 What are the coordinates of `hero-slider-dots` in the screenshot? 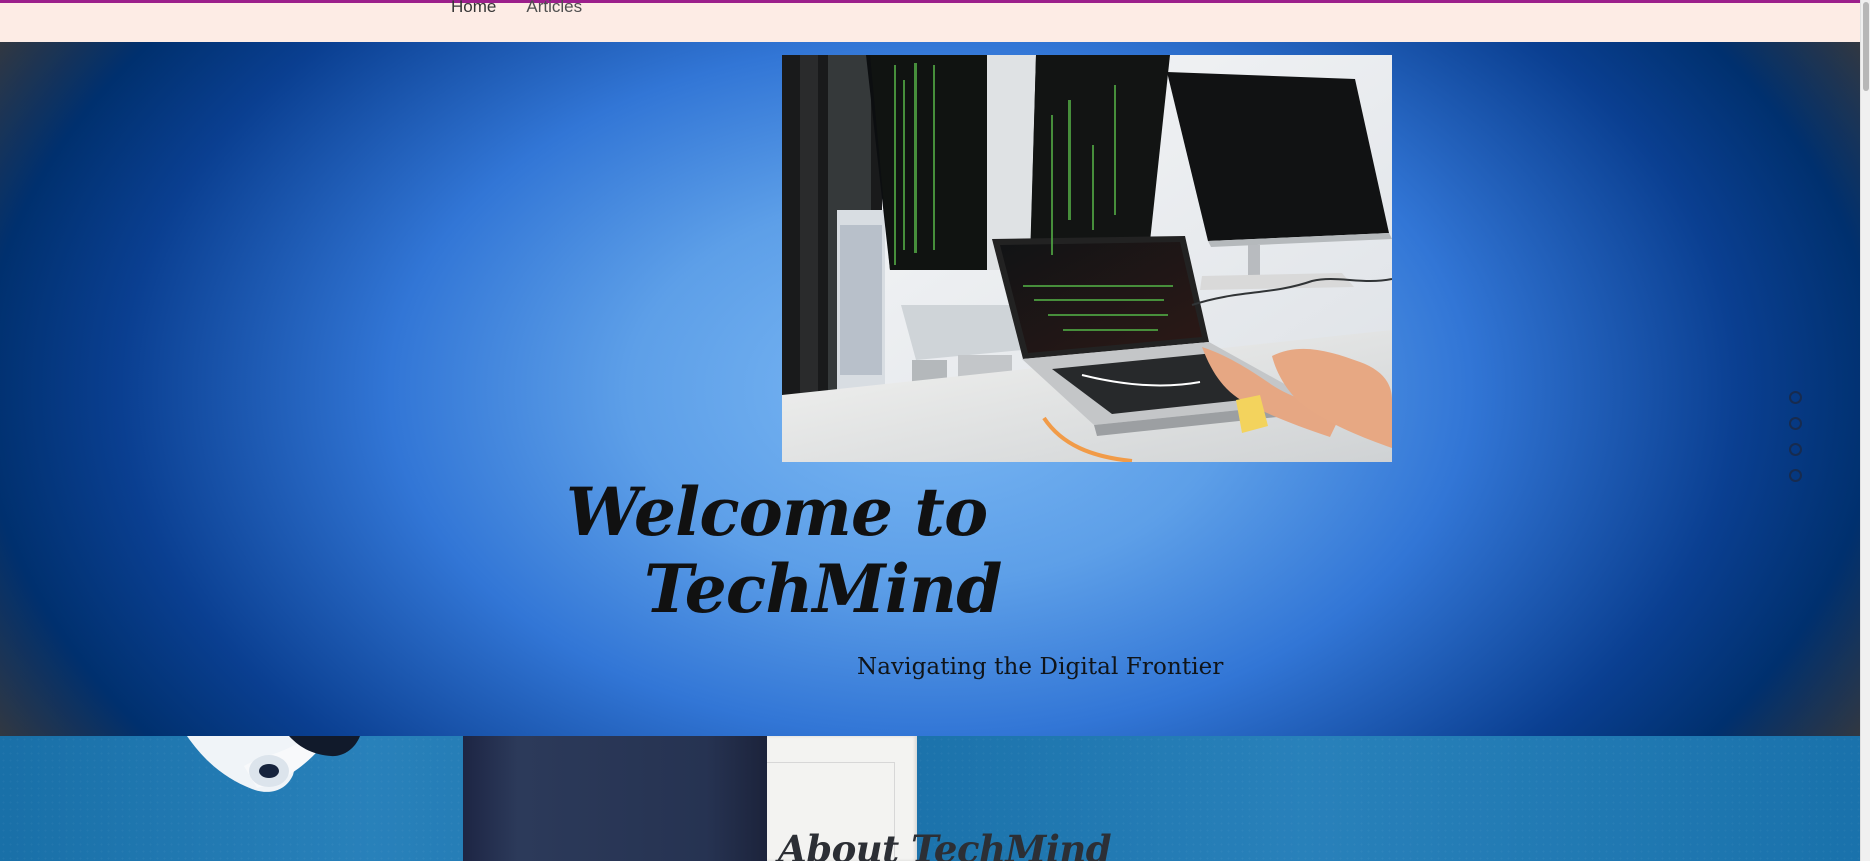 It's located at (1795, 436).